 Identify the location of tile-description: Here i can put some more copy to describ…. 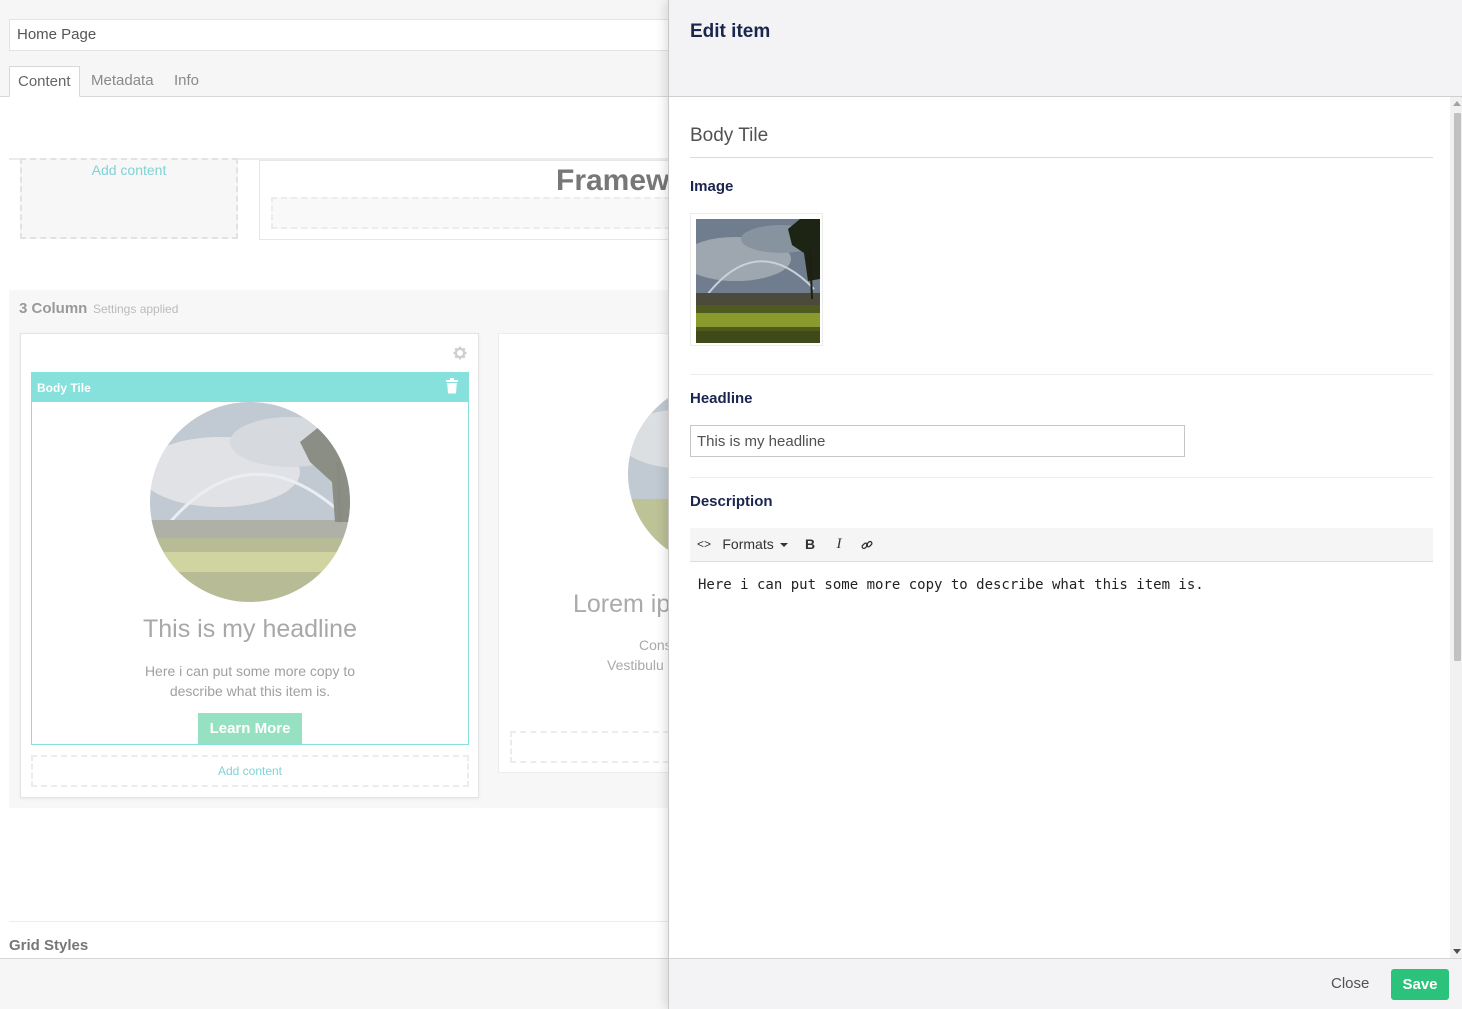
(250, 681).